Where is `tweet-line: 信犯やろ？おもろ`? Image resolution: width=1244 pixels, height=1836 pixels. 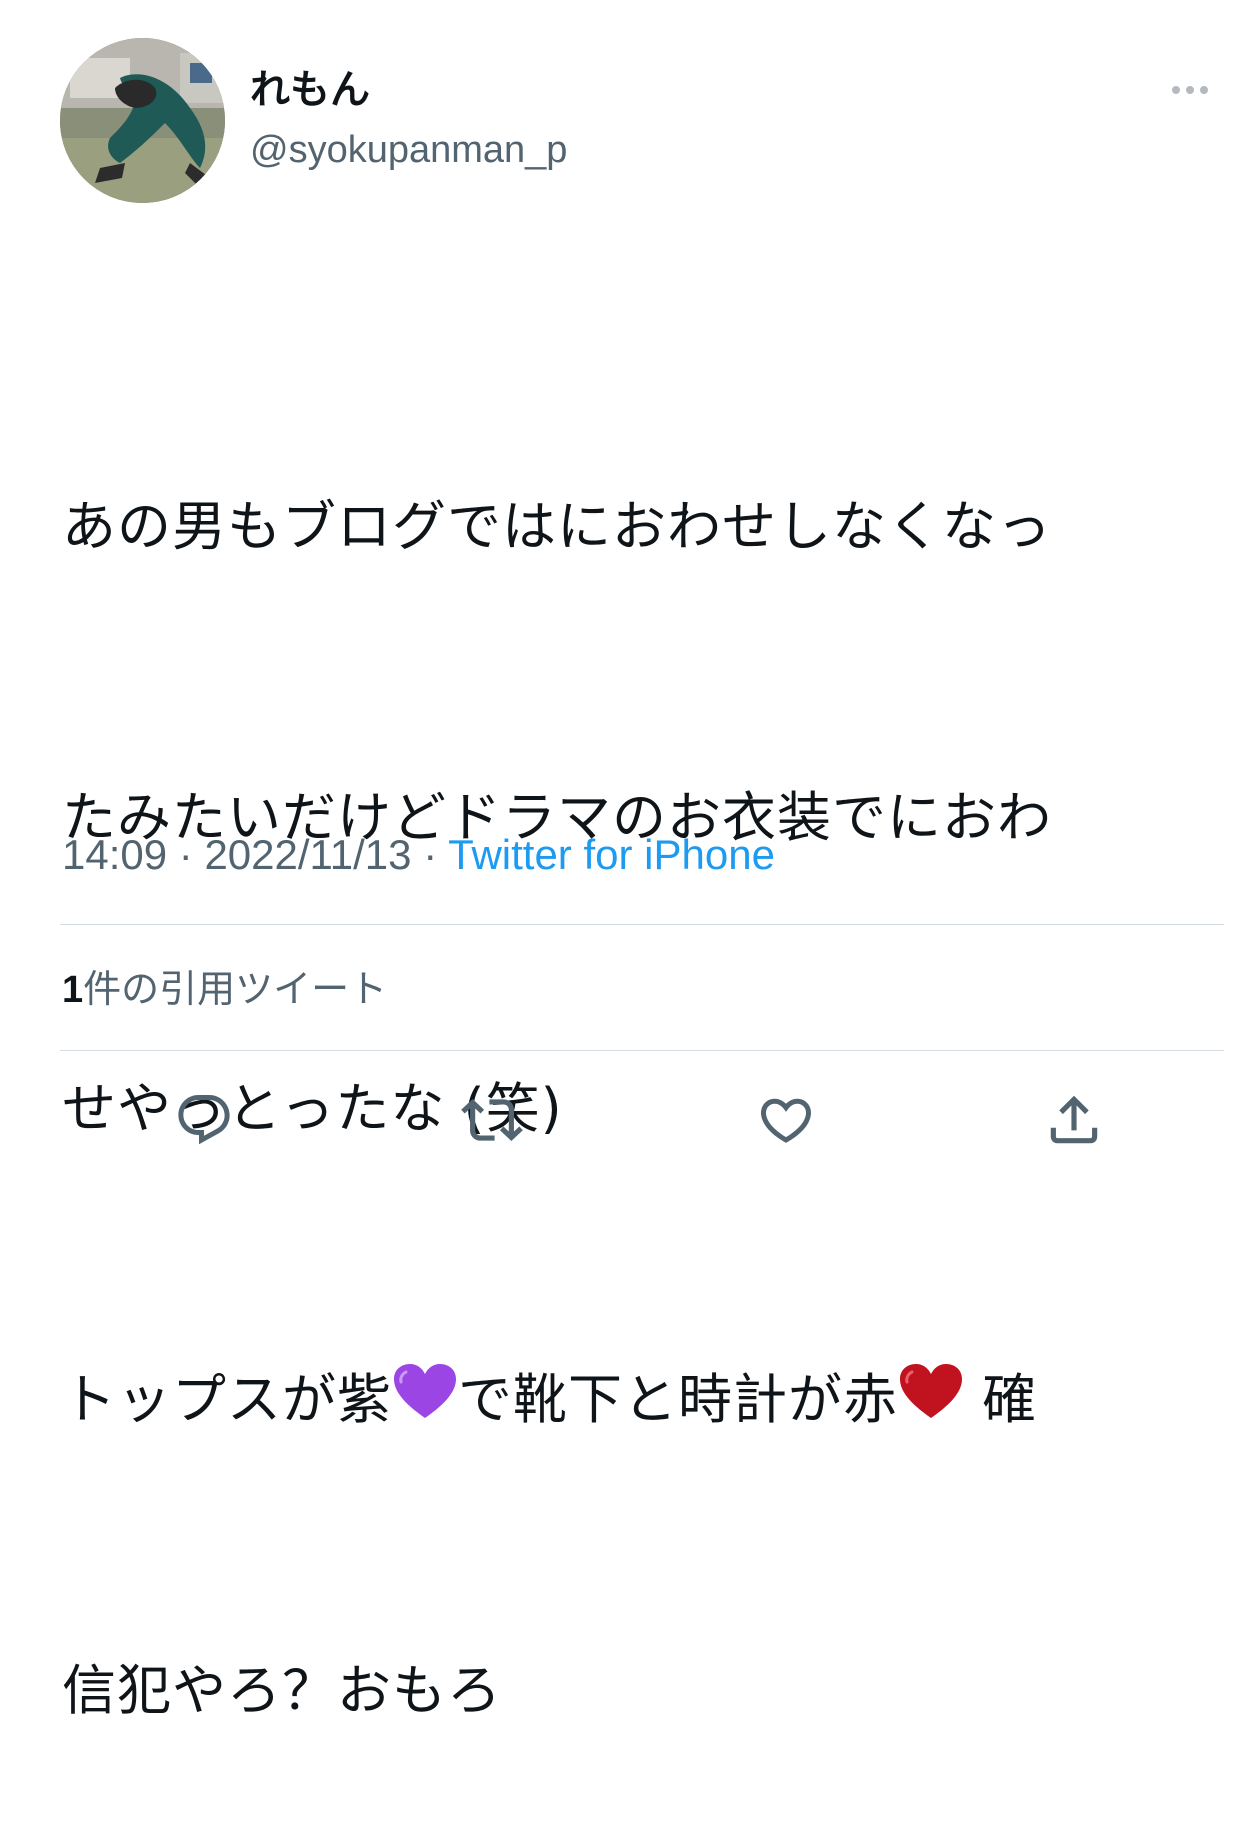
tweet-line: 信犯やろ？おもろ is located at coordinates (282, 1690).